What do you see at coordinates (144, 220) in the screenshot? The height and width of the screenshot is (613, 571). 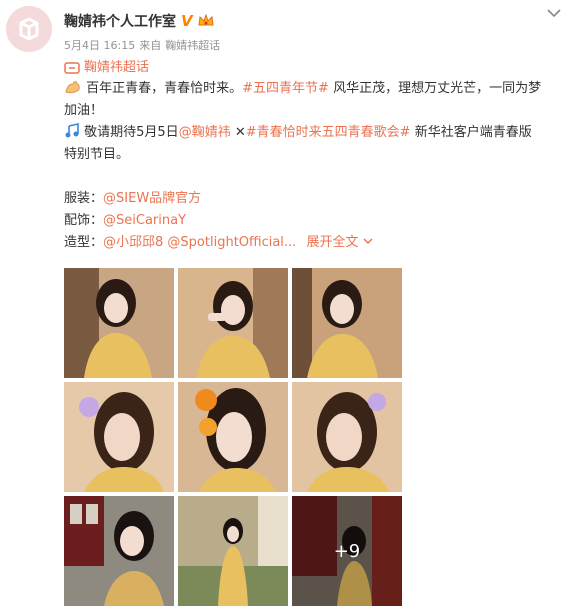 I see `accessory-link: @SeiCarinaY` at bounding box center [144, 220].